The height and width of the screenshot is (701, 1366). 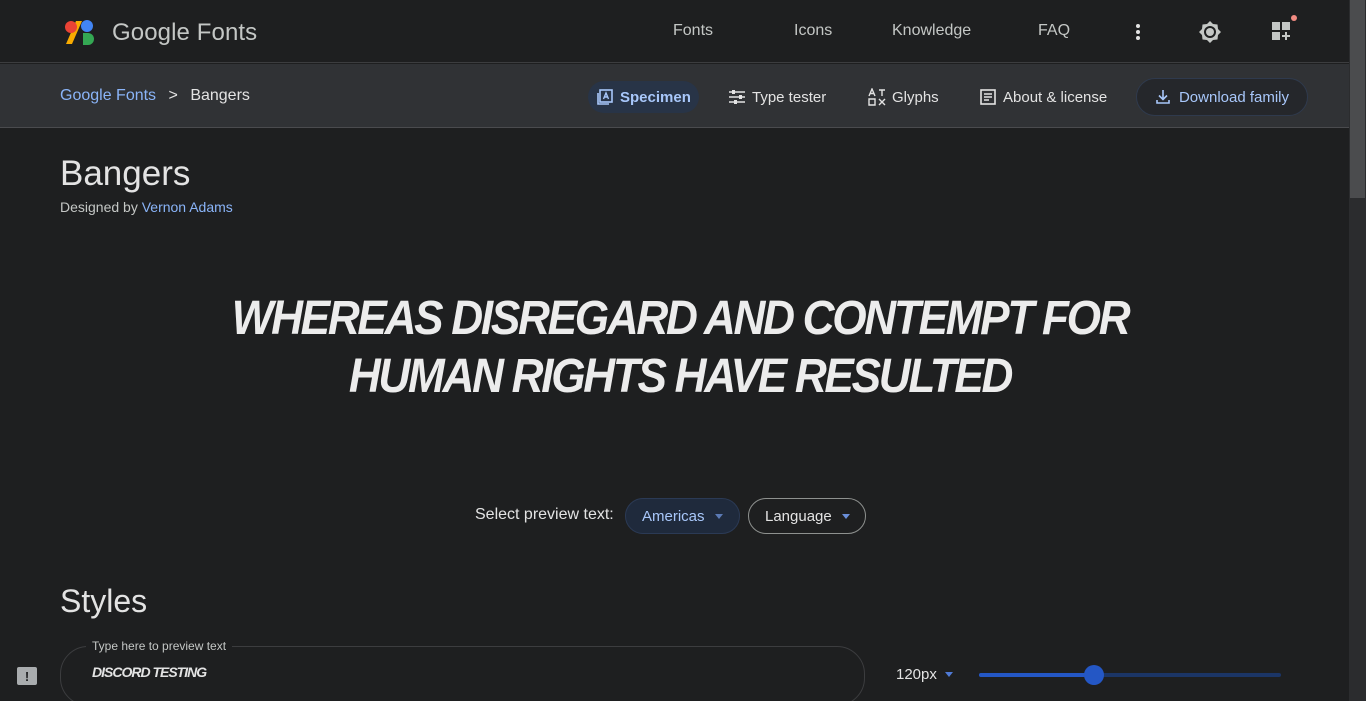 I want to click on region-select: Americas, so click(x=682, y=516).